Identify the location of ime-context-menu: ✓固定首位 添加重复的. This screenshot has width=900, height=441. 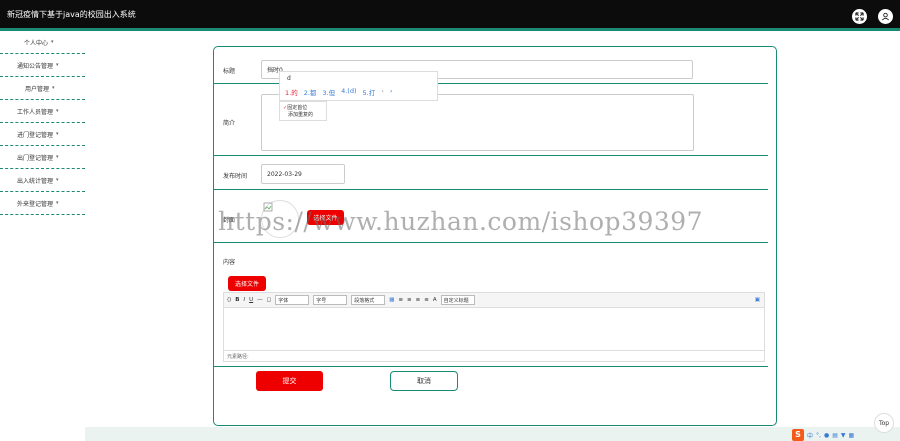
(303, 111).